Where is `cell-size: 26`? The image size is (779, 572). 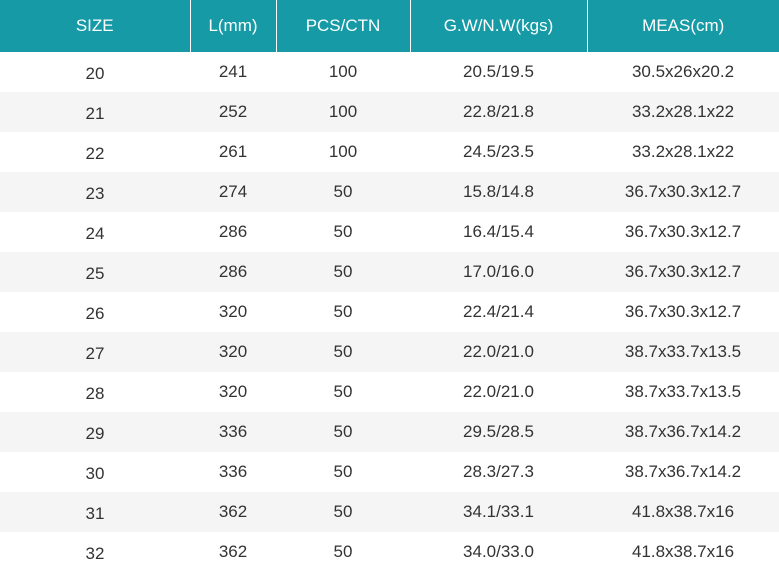
cell-size: 26 is located at coordinates (95, 312).